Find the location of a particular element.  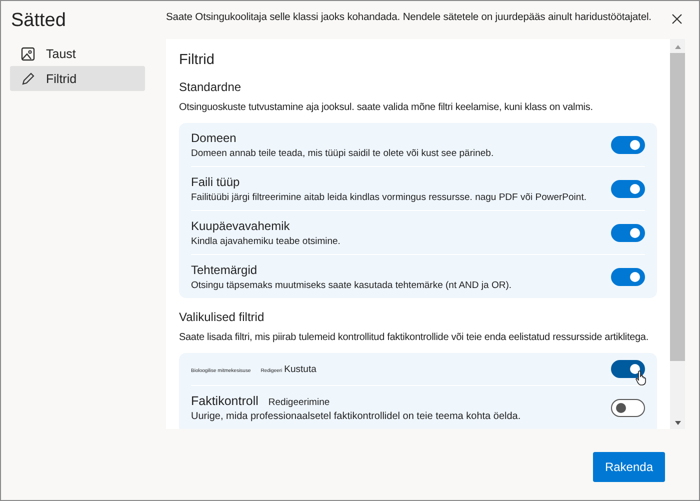

filter-title: Domeen is located at coordinates (214, 137).